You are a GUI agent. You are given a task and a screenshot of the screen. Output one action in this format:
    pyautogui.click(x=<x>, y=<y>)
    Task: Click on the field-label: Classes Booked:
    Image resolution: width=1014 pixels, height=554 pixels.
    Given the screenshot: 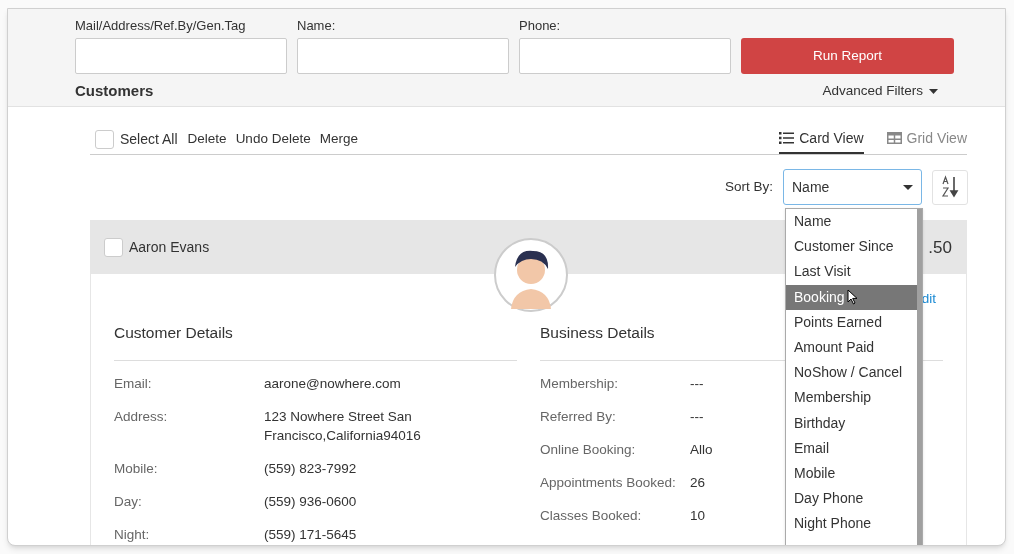 What is the action you would take?
    pyautogui.click(x=591, y=516)
    